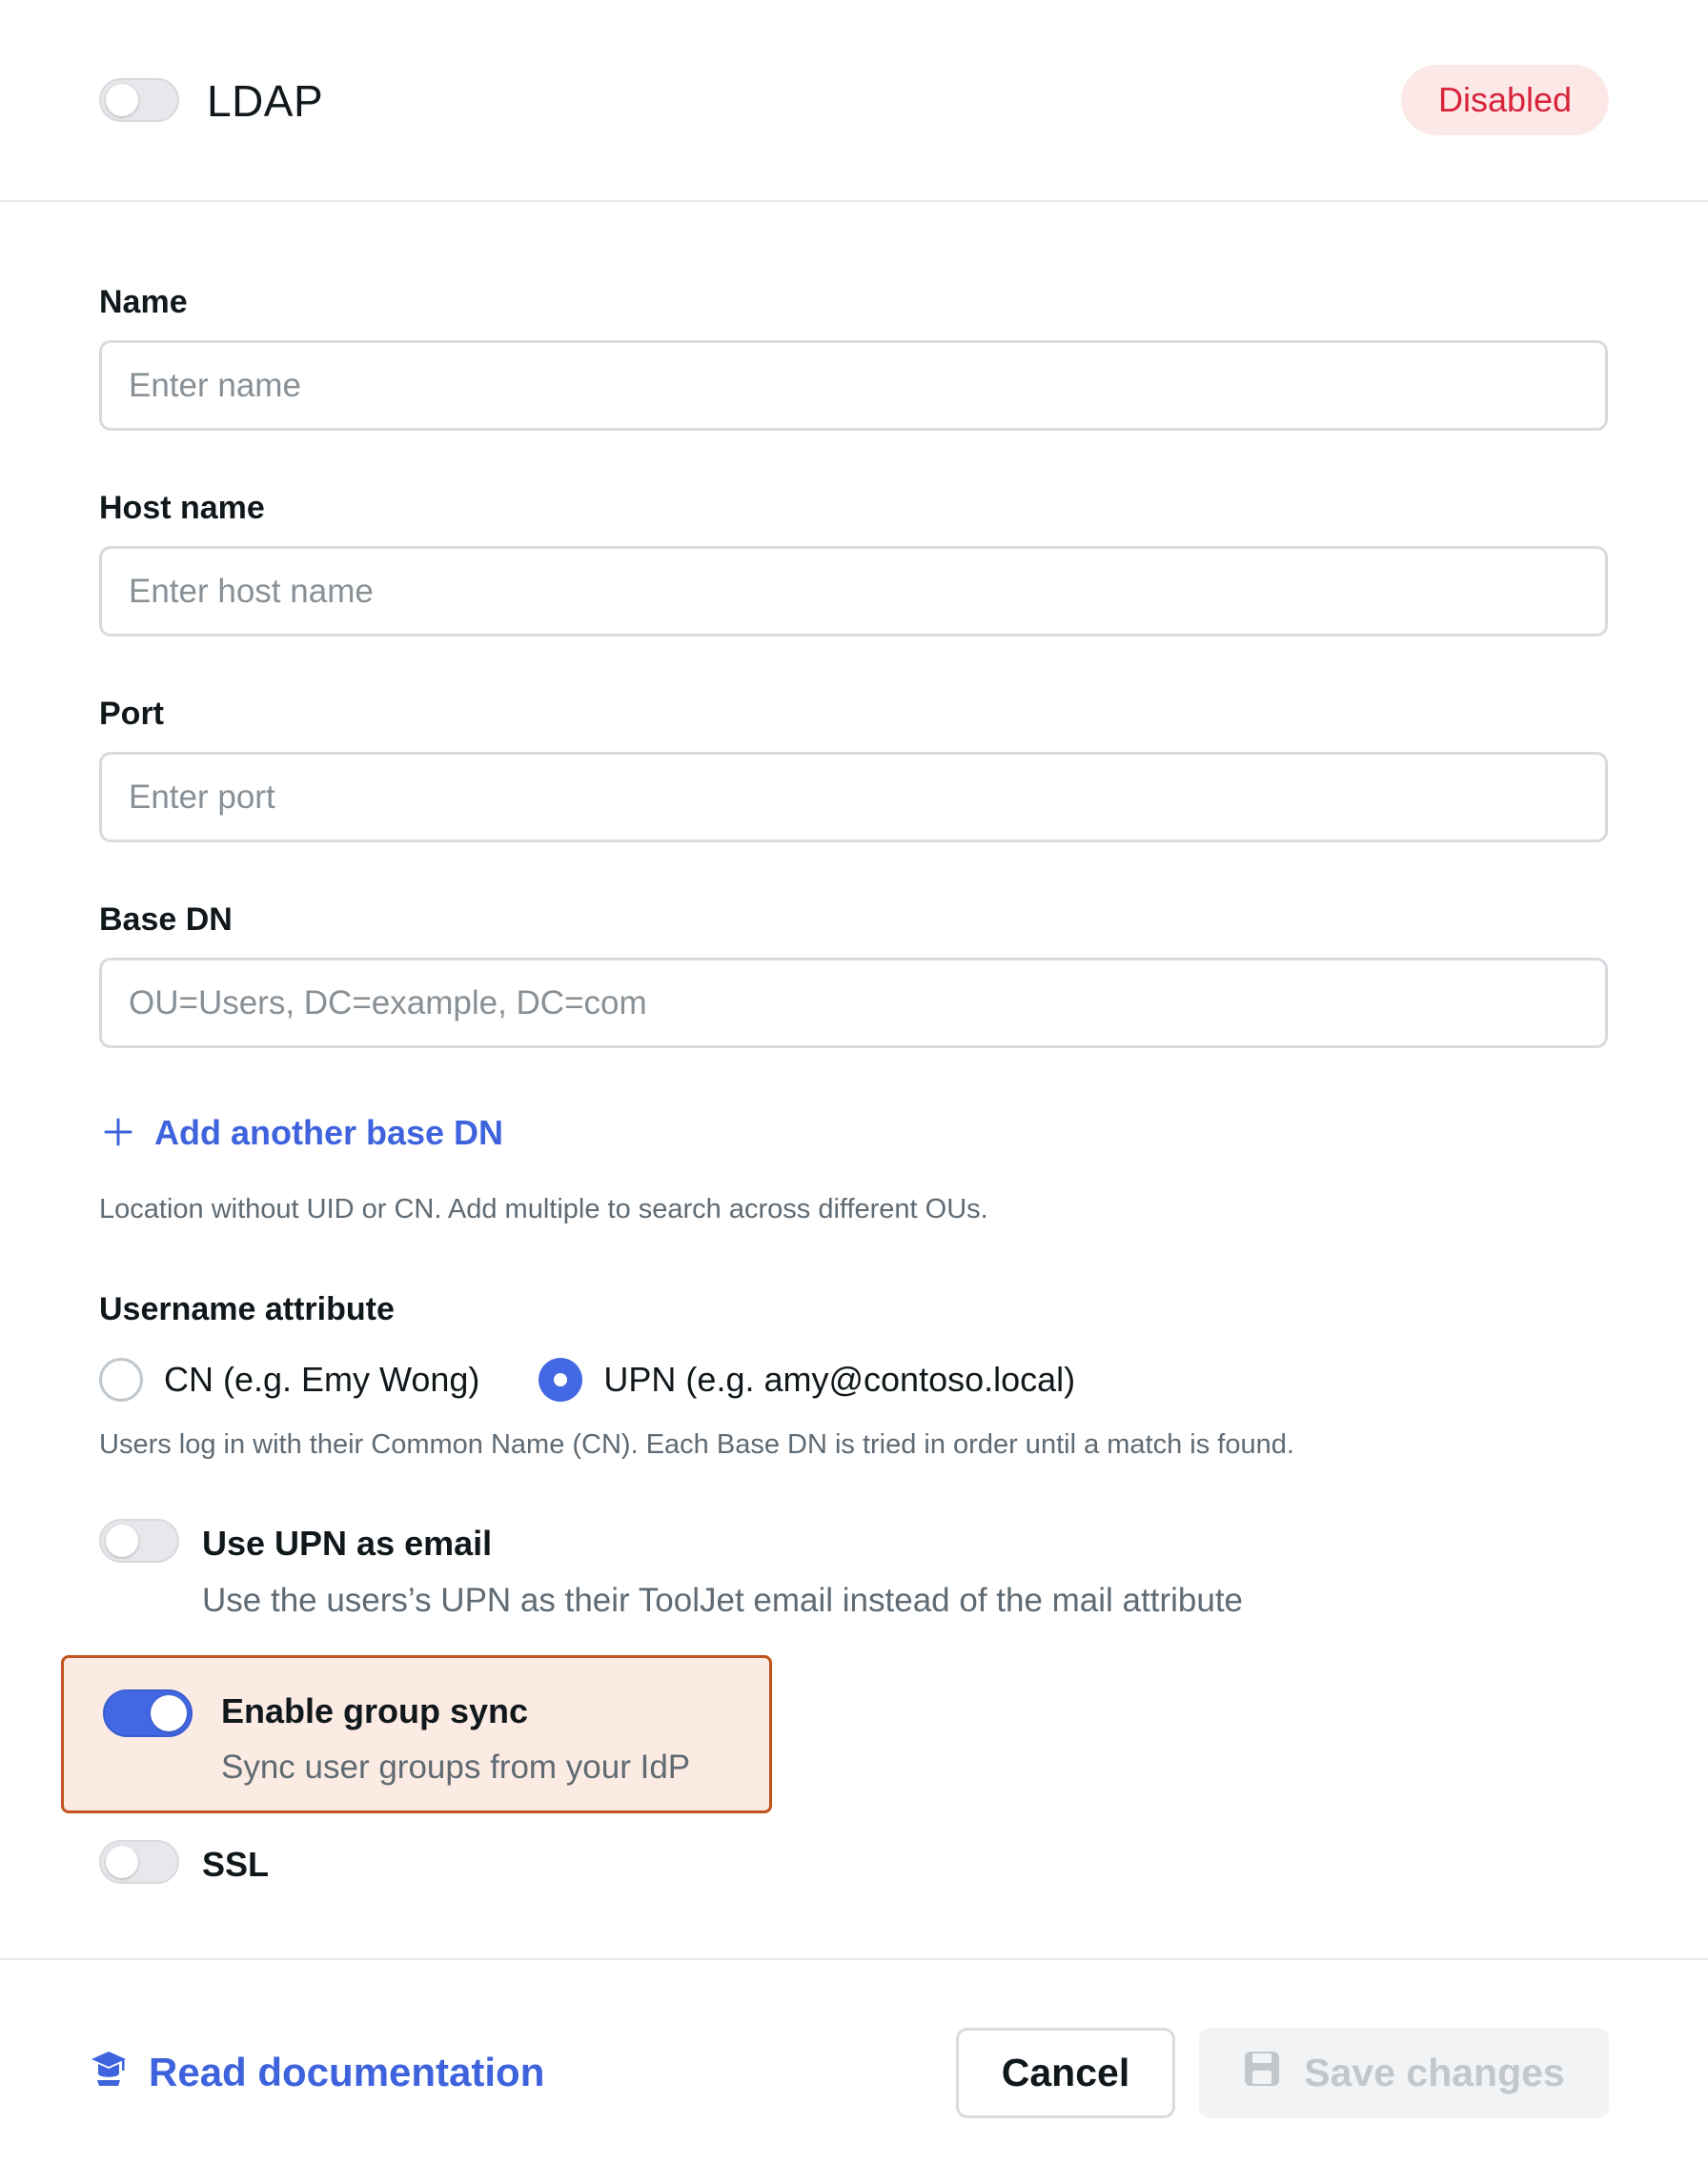  I want to click on group-sync-title: Enable group sync, so click(375, 1711).